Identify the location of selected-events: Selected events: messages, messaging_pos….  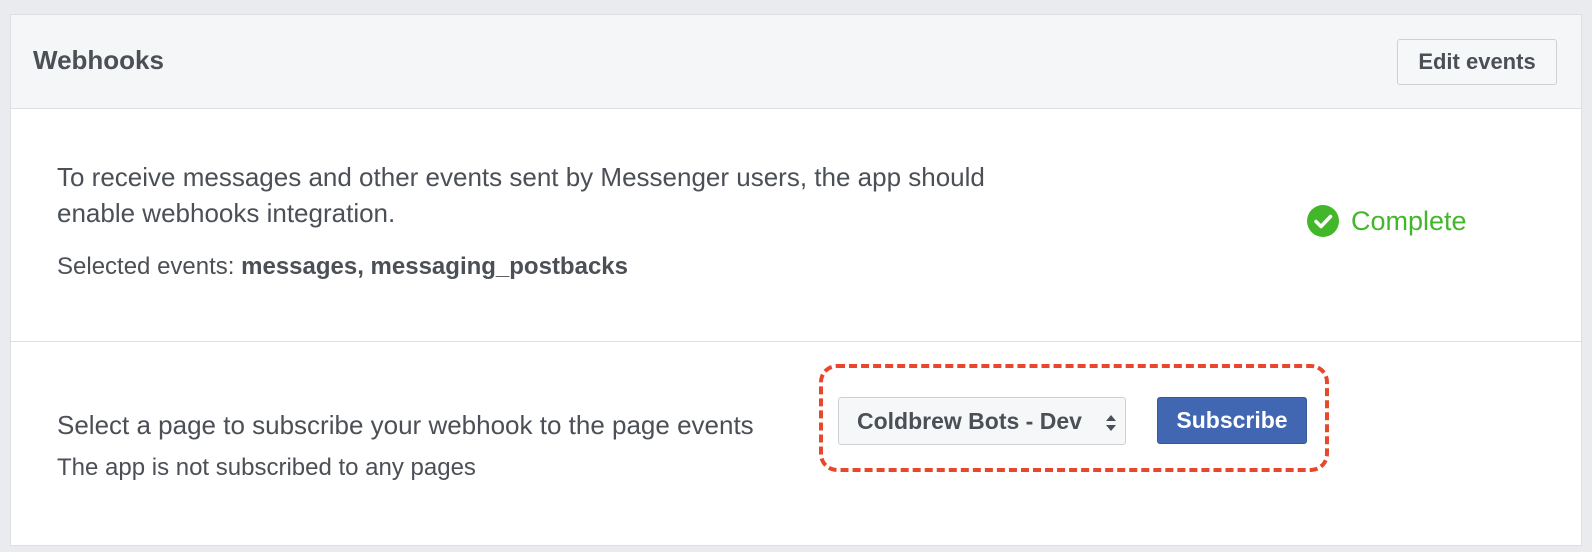
(342, 267).